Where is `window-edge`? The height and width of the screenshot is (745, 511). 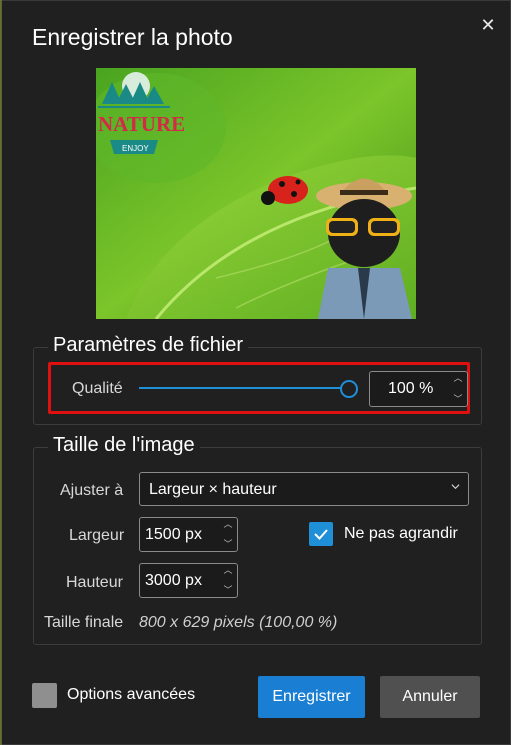 window-edge is located at coordinates (1, 372).